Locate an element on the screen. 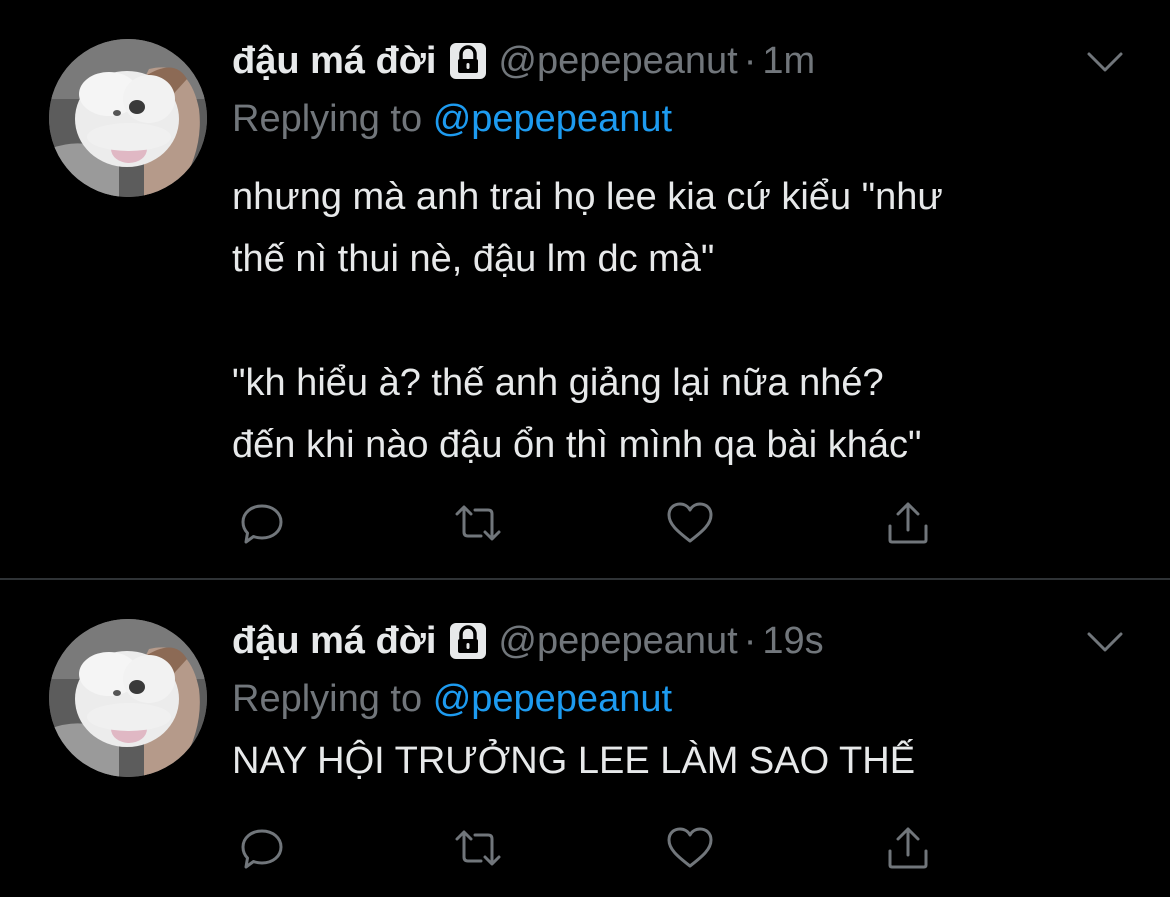 The image size is (1170, 897). tweet-header: đậu má đời @pepepeanut · 1m is located at coordinates (523, 61).